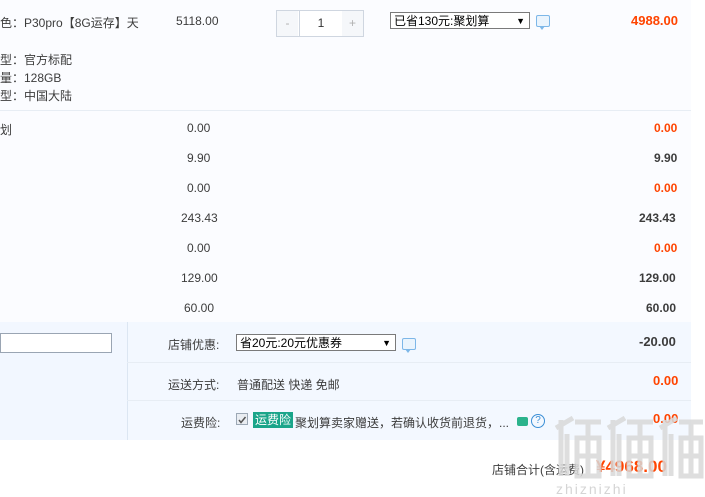 This screenshot has width=705, height=497. I want to click on chat-icon, so click(522, 421).